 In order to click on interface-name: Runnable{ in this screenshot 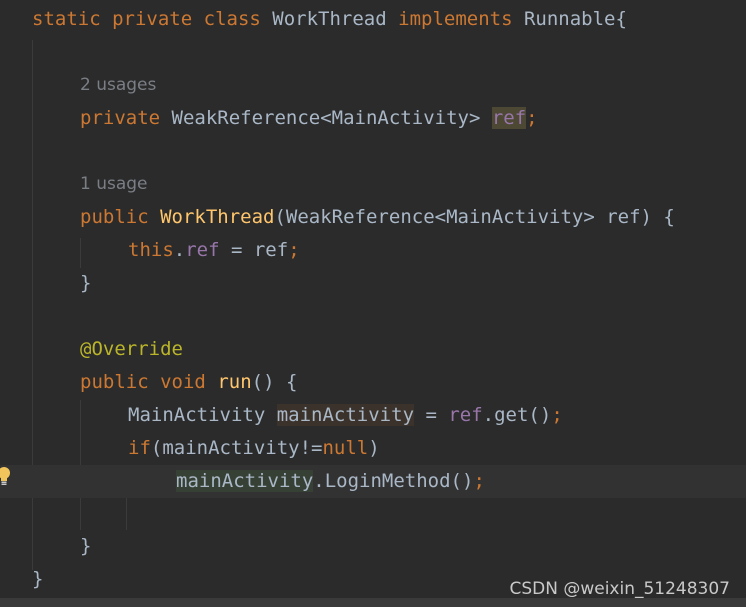, I will do `click(575, 19)`.